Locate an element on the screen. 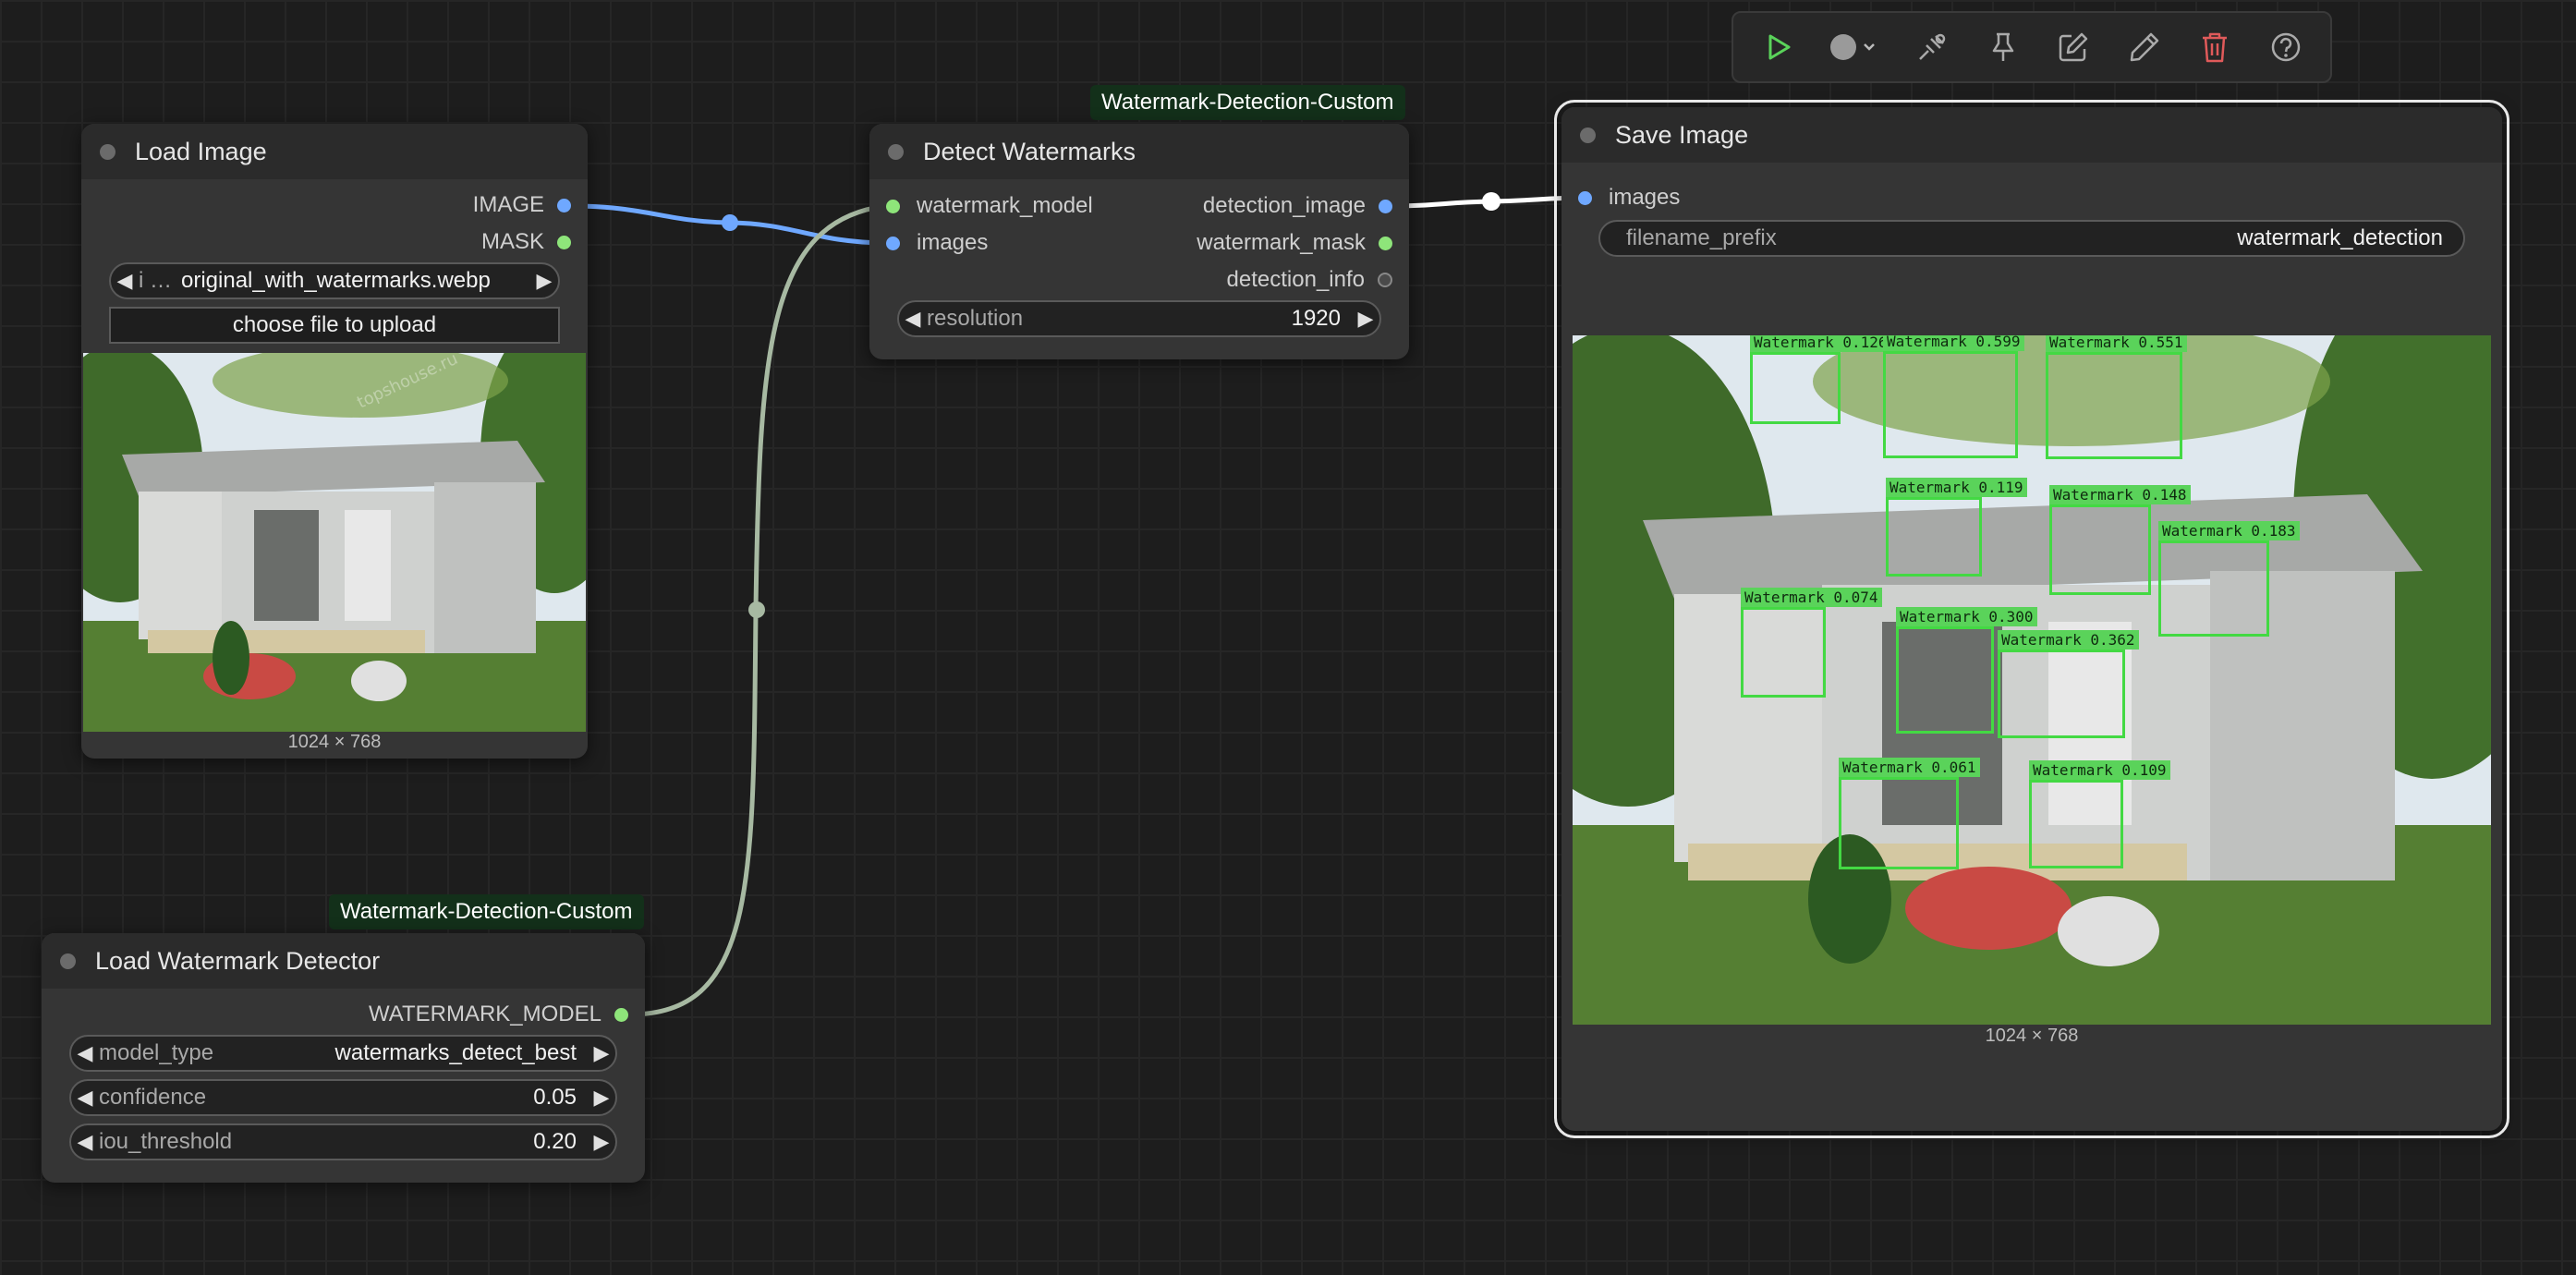  detection-label: Watermark 0.061 is located at coordinates (1909, 767).